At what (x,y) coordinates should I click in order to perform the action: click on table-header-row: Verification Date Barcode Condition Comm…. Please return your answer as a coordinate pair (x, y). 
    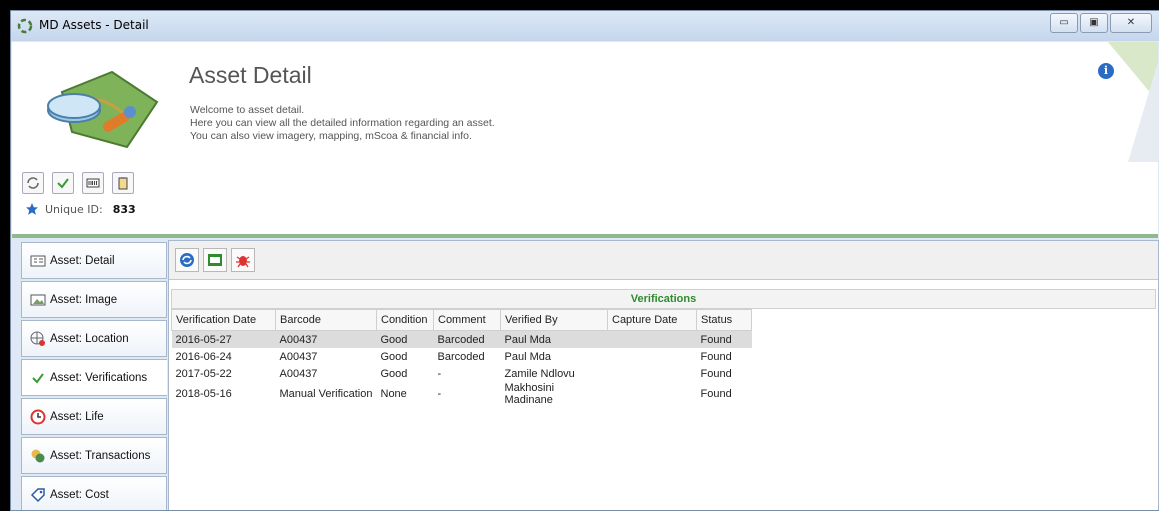
    Looking at the image, I should click on (461, 320).